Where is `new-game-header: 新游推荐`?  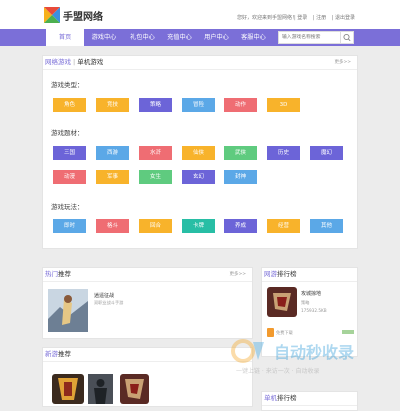
new-game-header: 新游推荐 is located at coordinates (147, 355).